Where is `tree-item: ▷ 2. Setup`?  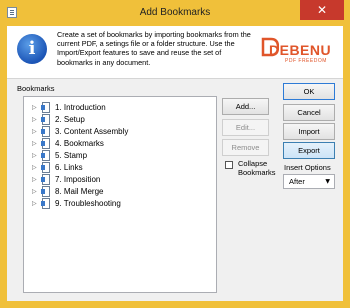
tree-item: ▷ 2. Setup is located at coordinates (58, 119).